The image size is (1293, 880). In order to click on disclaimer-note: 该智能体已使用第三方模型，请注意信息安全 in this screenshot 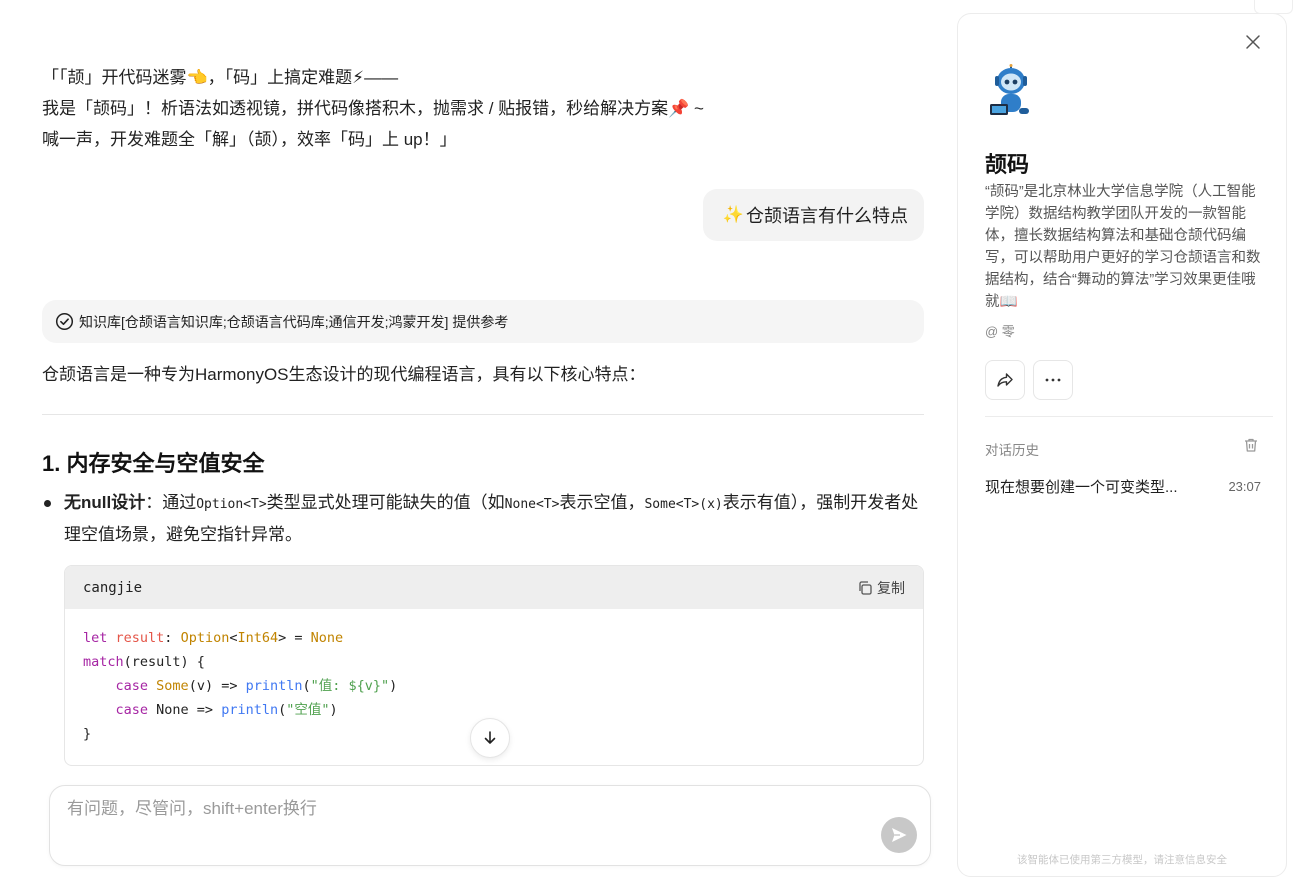, I will do `click(1122, 860)`.